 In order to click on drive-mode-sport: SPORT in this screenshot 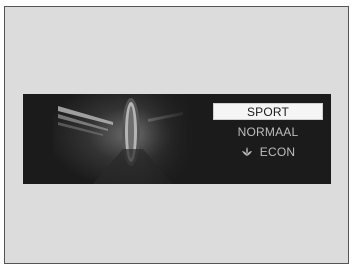, I will do `click(268, 111)`.